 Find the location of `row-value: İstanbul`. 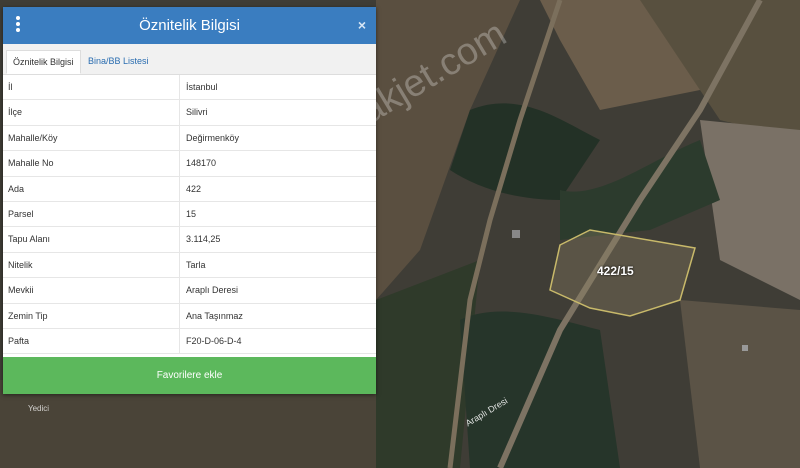

row-value: İstanbul is located at coordinates (202, 87).